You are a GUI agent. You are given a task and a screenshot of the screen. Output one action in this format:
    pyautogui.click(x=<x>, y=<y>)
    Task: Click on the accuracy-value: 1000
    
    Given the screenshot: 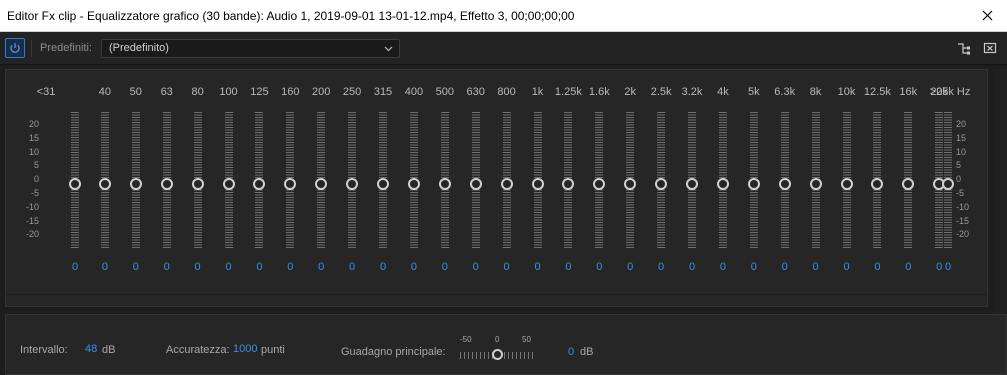 What is the action you would take?
    pyautogui.click(x=245, y=349)
    